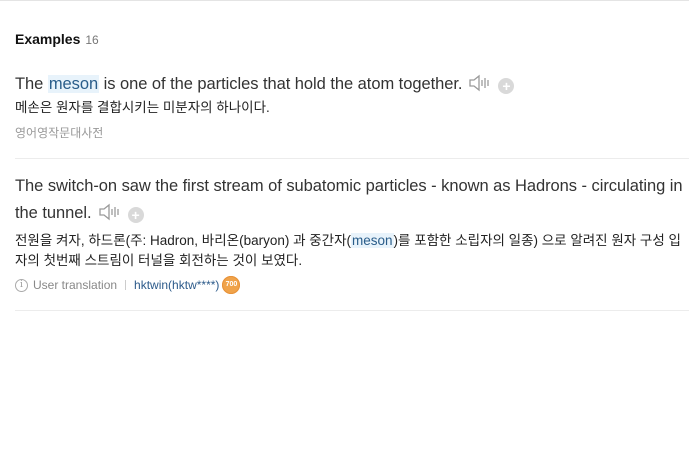 The width and height of the screenshot is (689, 462). Describe the element at coordinates (92, 40) in the screenshot. I see `examples-count: 16` at that location.